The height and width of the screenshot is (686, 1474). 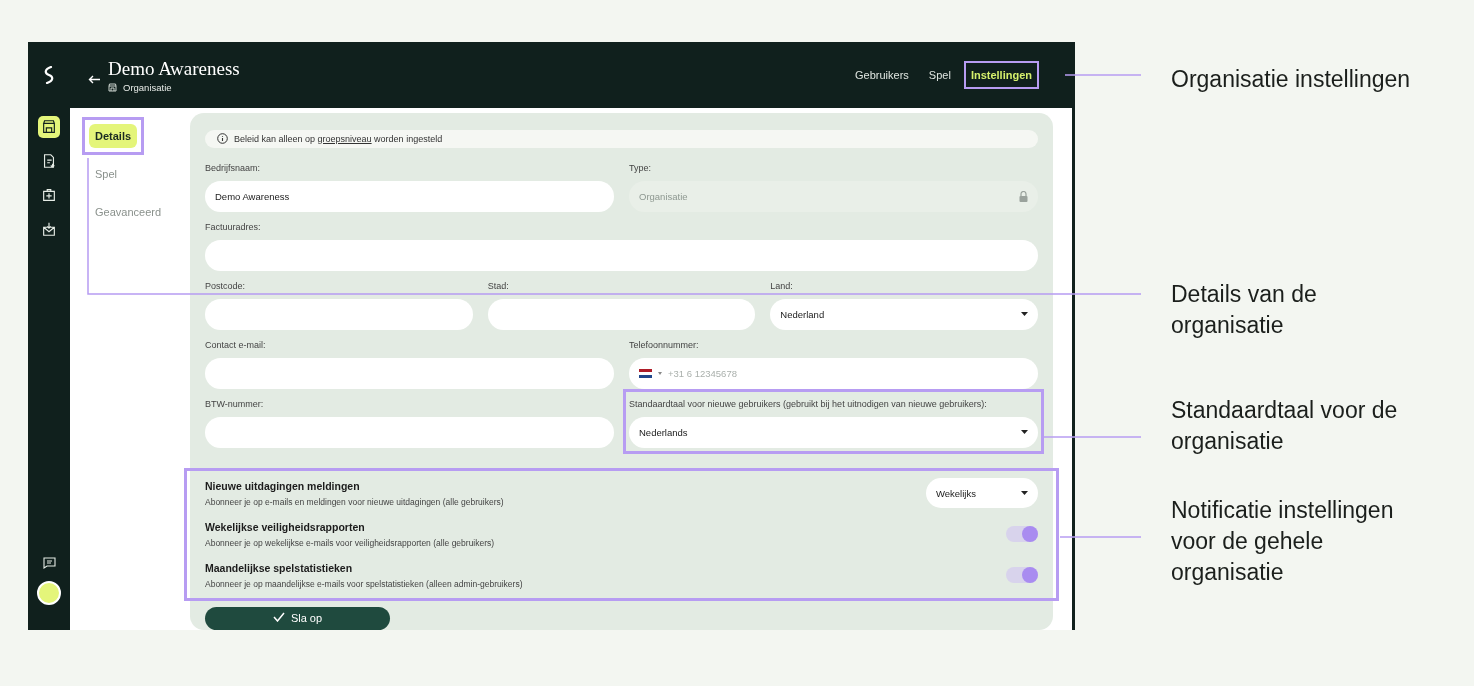 I want to click on rail-button, so click(x=49, y=127).